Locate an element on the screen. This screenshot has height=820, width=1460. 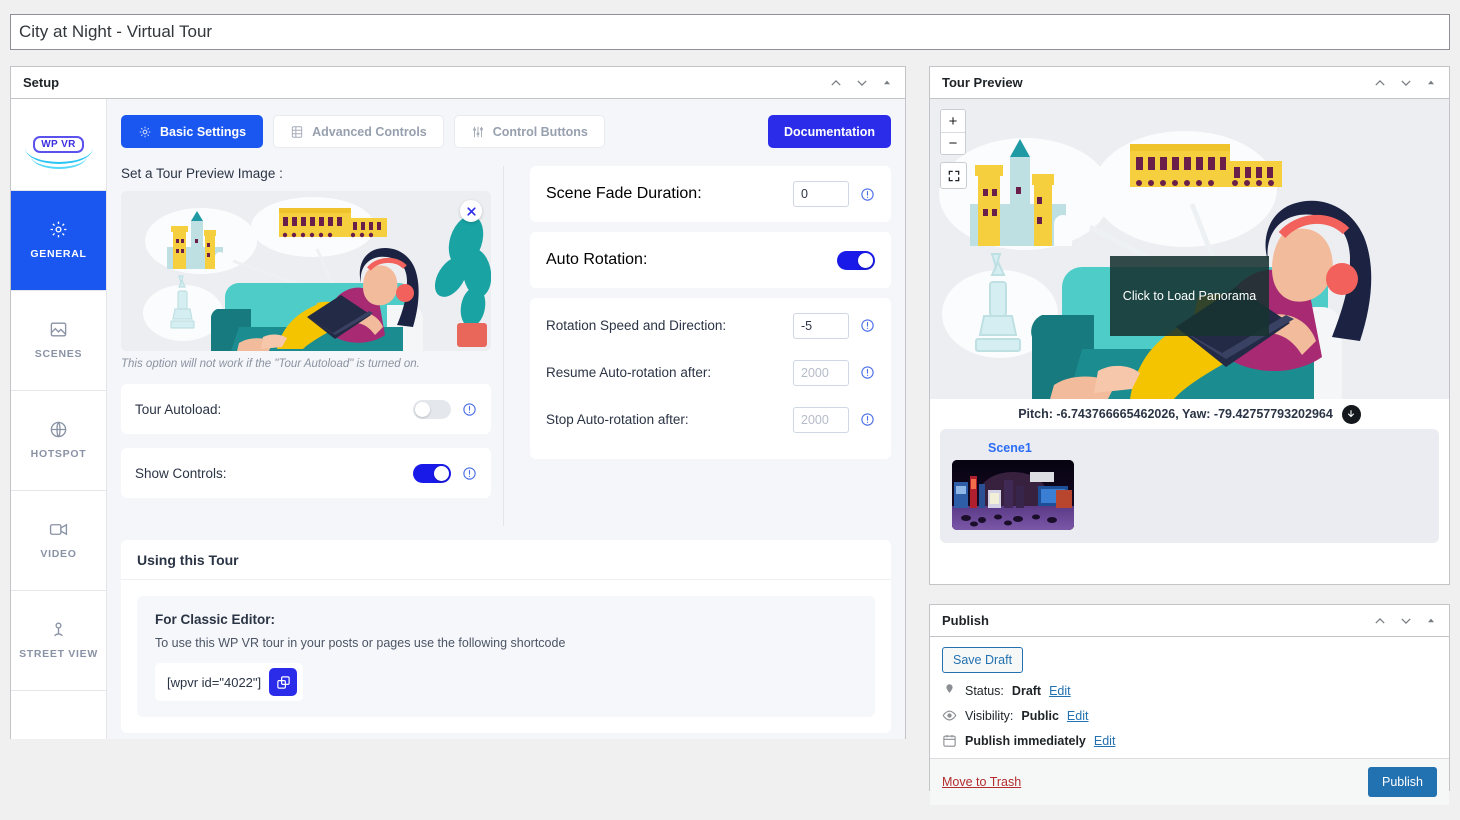
tour-preview-header: Tour Preview is located at coordinates (1189, 83).